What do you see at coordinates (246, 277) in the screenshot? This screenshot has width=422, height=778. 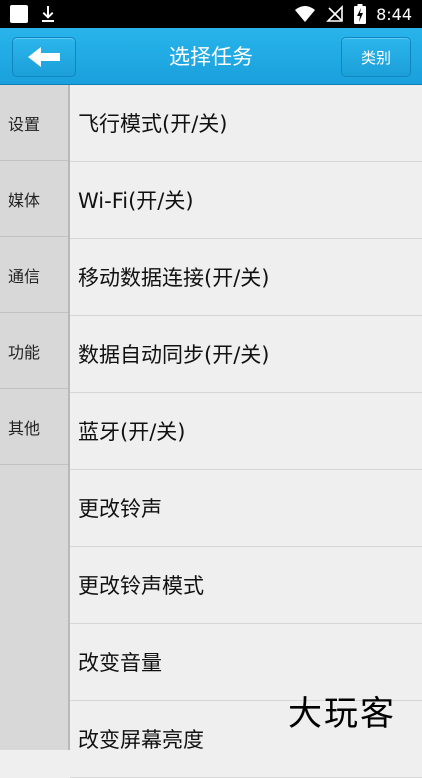 I see `task-mobile-data: 移动数据连接(开/关)` at bounding box center [246, 277].